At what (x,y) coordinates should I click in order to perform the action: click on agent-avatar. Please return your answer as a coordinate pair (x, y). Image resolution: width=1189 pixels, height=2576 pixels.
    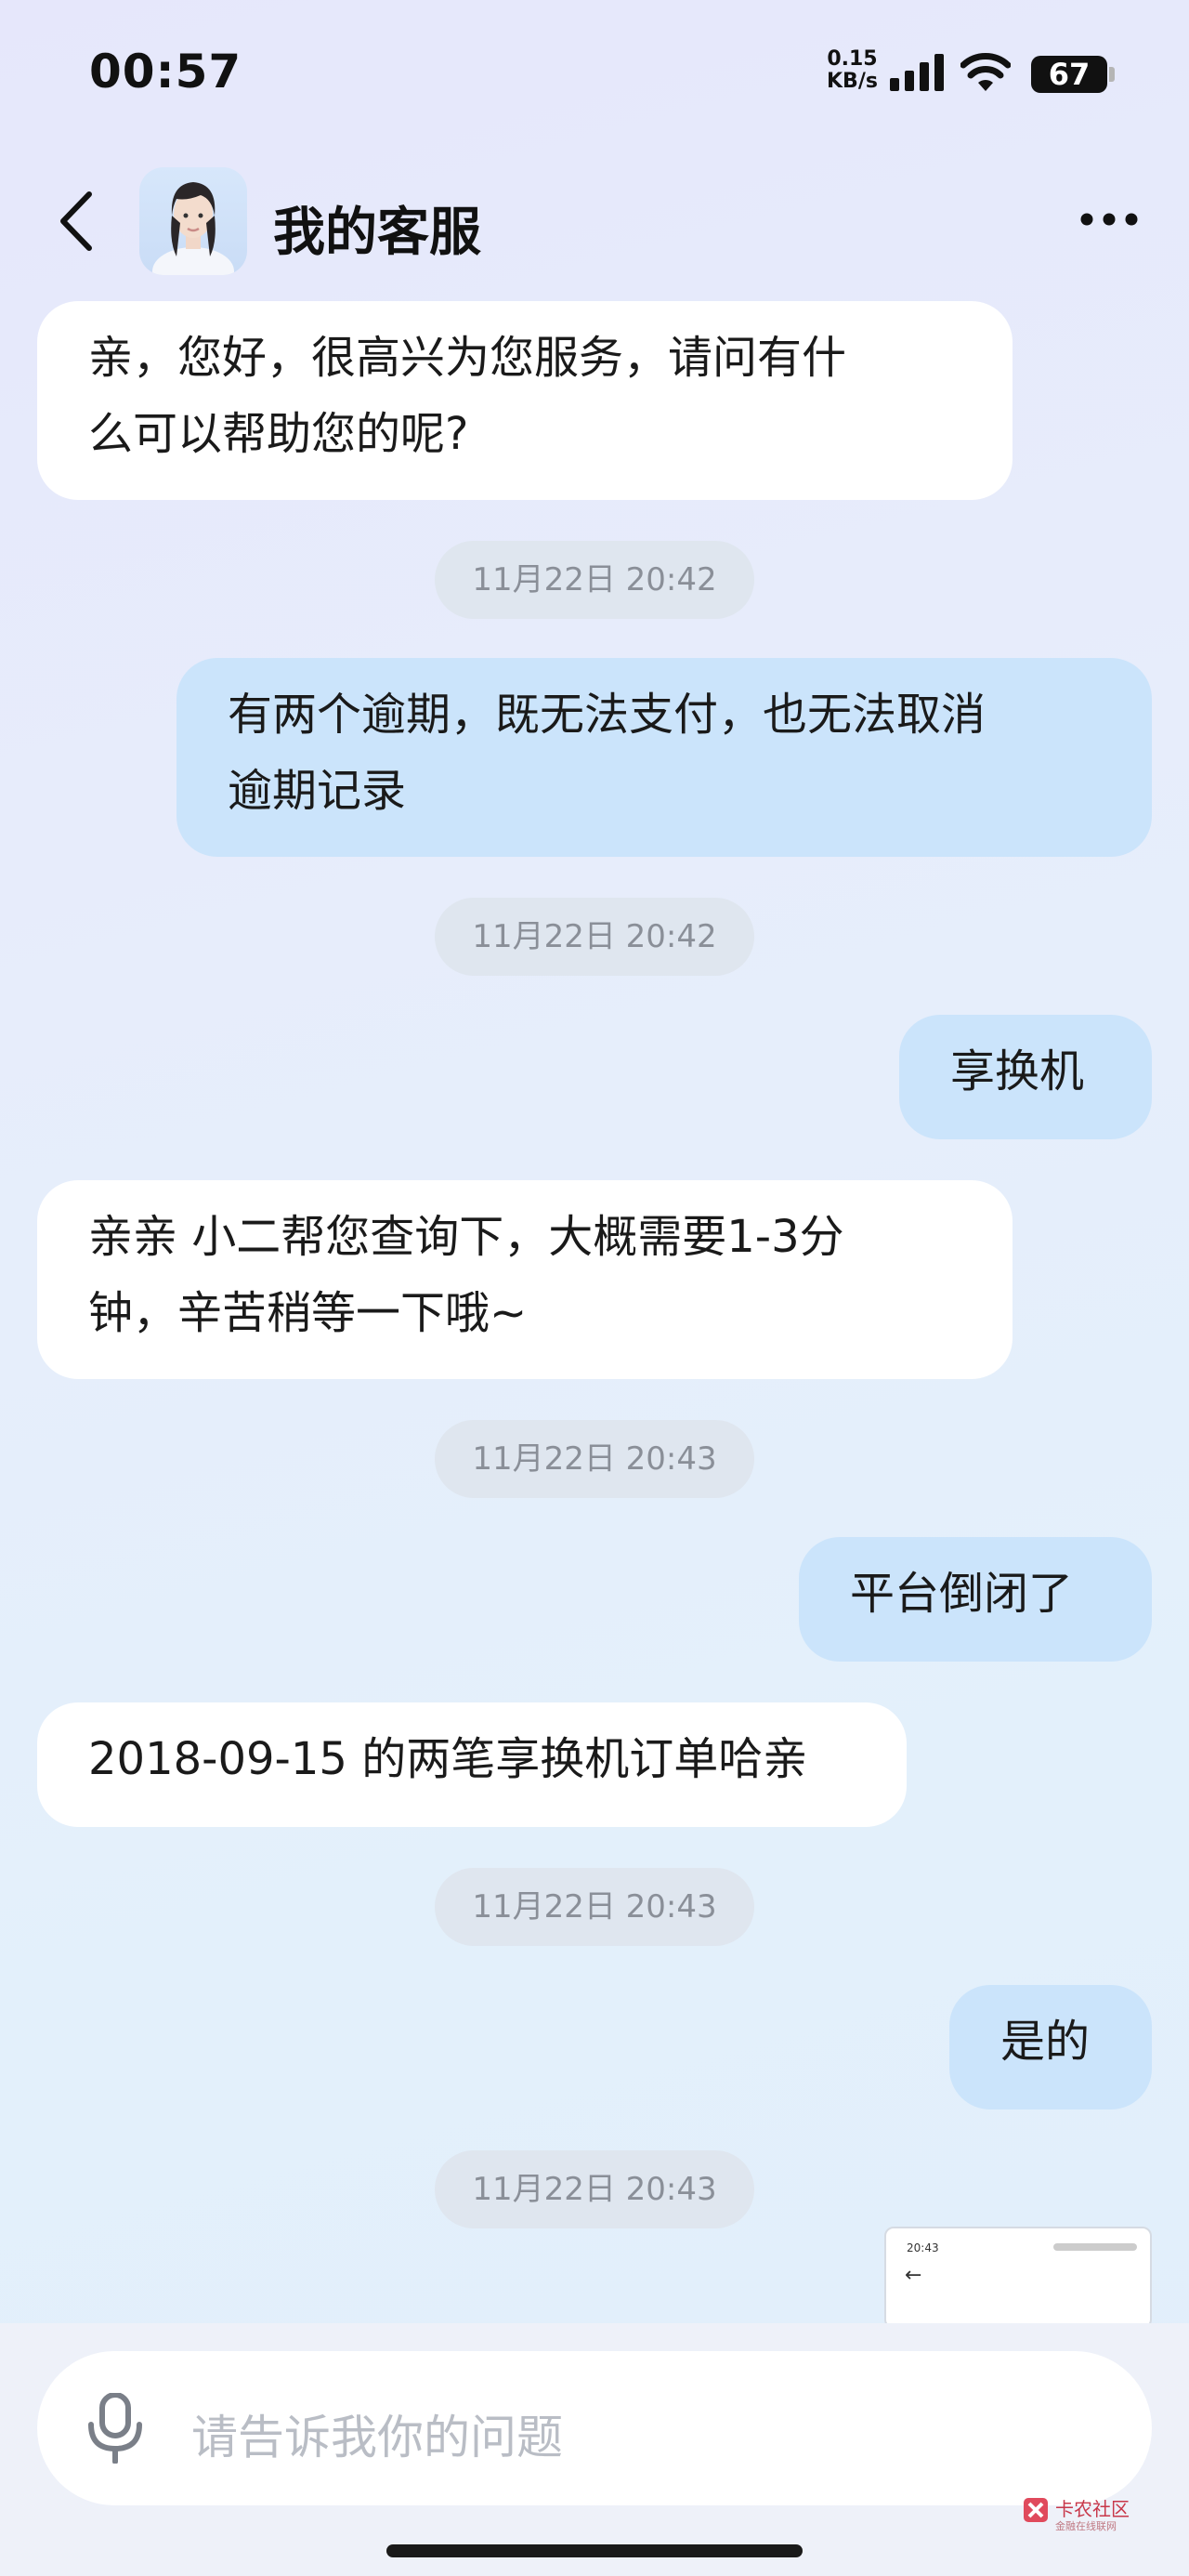
    Looking at the image, I should click on (193, 221).